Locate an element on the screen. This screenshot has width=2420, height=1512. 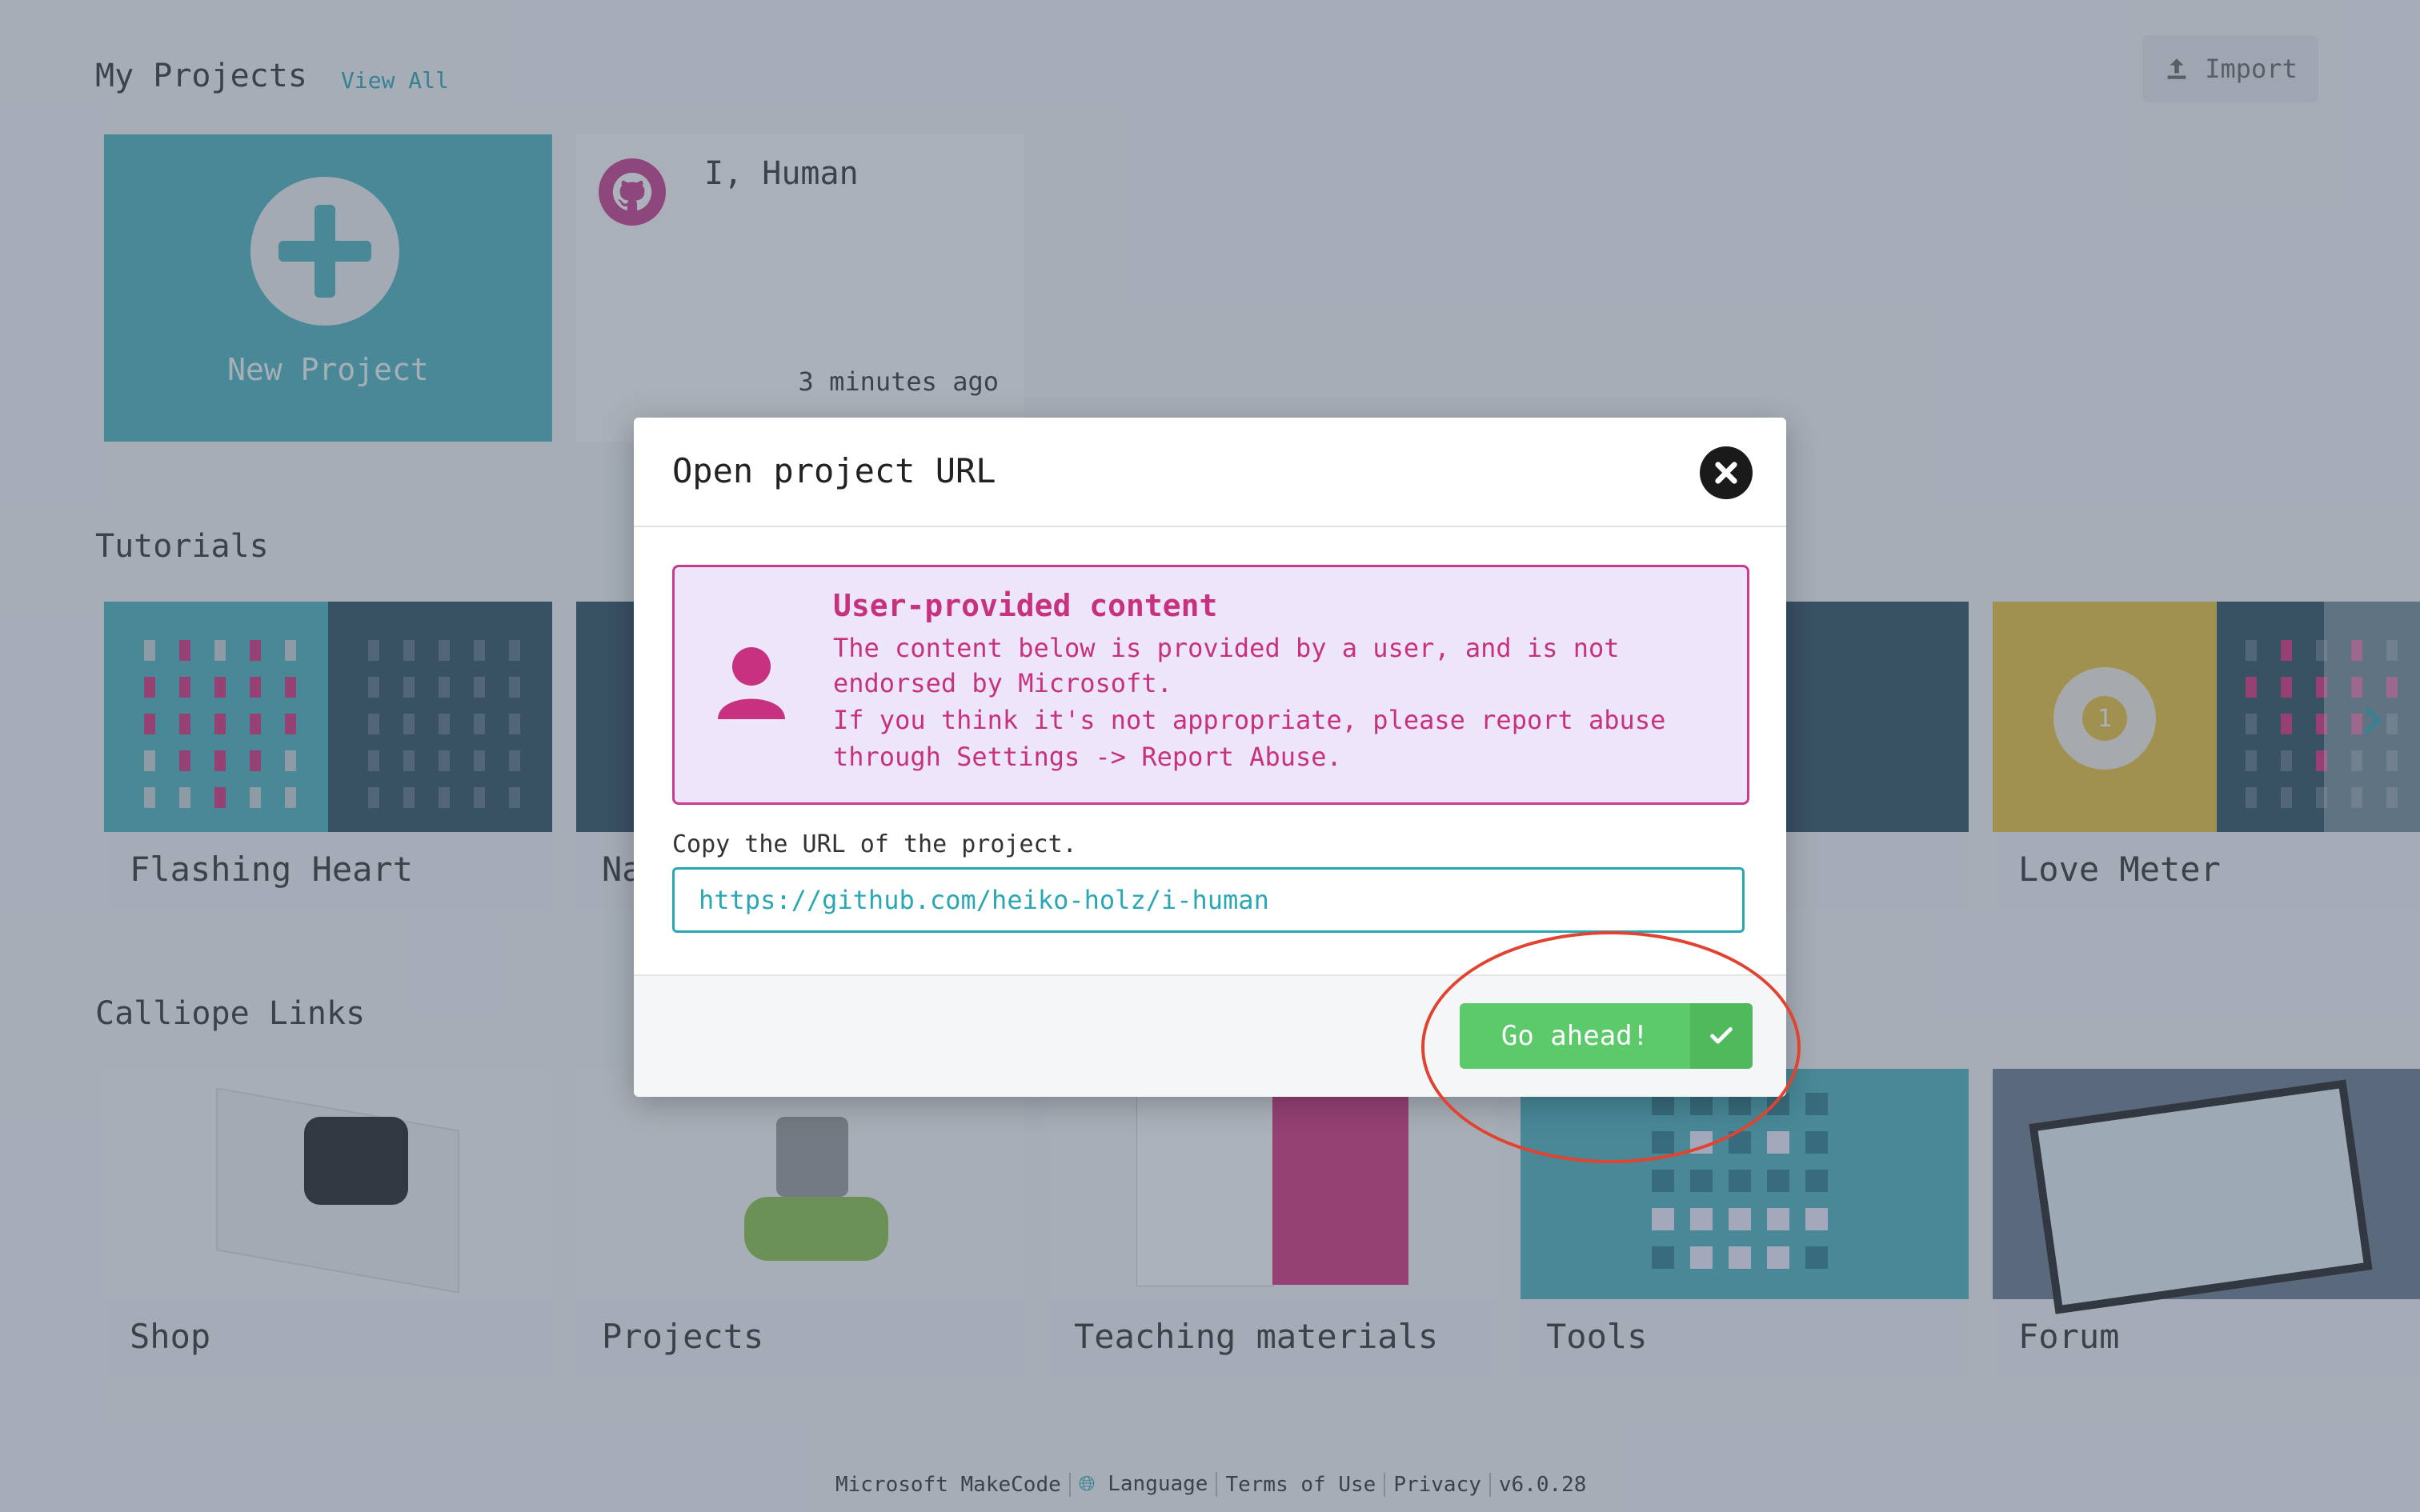
dialog-title: Open project URL is located at coordinates (834, 470).